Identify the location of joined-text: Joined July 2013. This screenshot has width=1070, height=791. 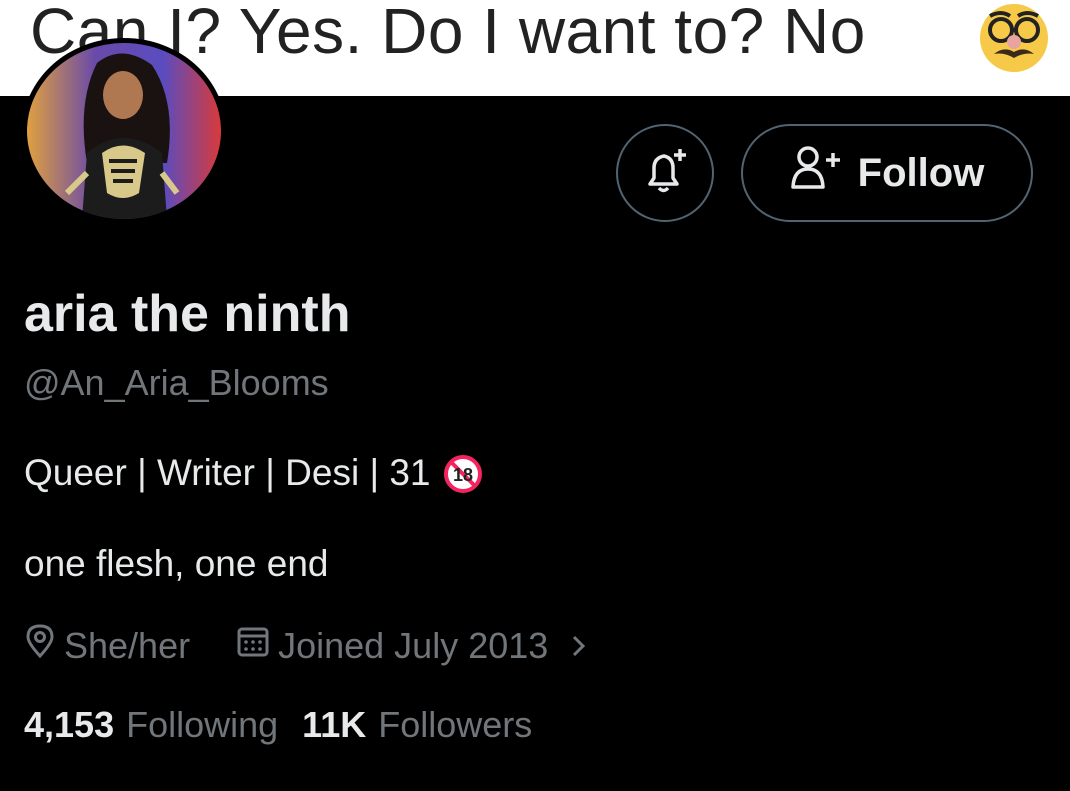
(413, 645).